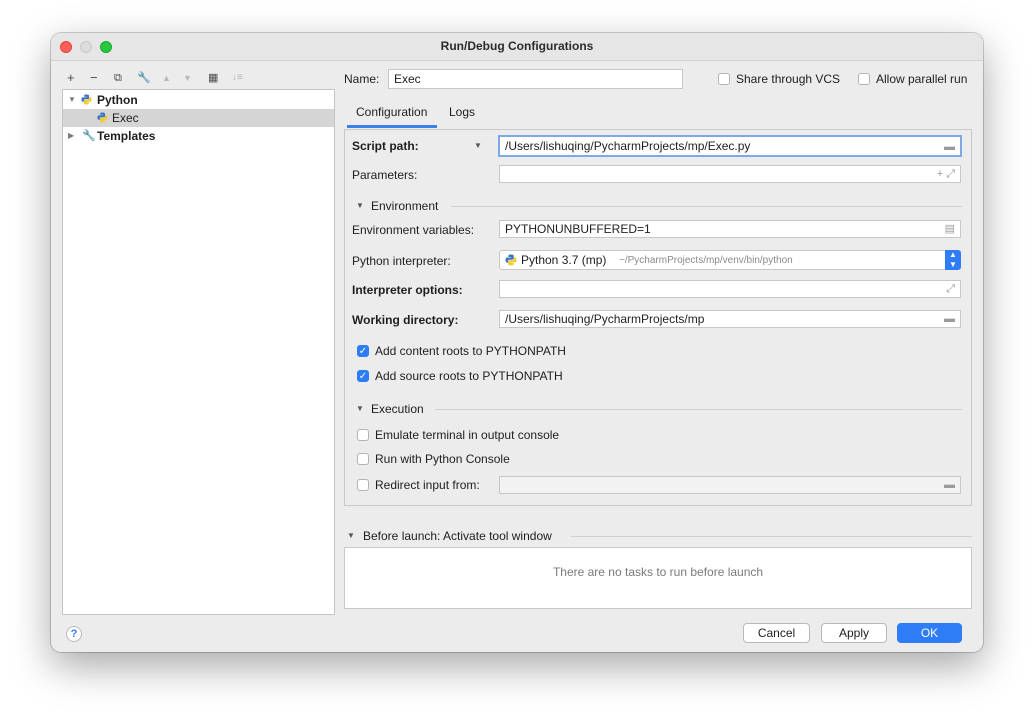 This screenshot has height=720, width=1034. Describe the element at coordinates (578, 229) in the screenshot. I see `env-vars-value: PYTHONUNBUFFERED=1` at that location.